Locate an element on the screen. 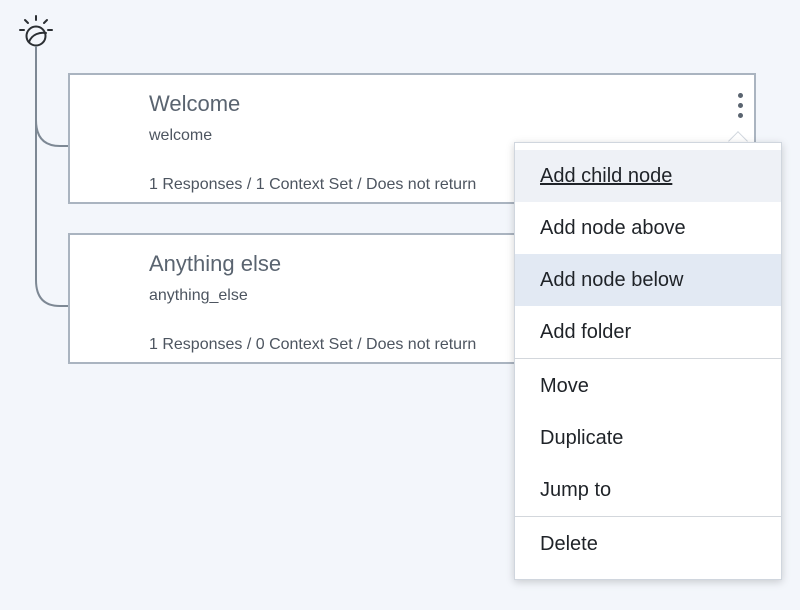 The height and width of the screenshot is (610, 800). menu-item-label: Move is located at coordinates (564, 385).